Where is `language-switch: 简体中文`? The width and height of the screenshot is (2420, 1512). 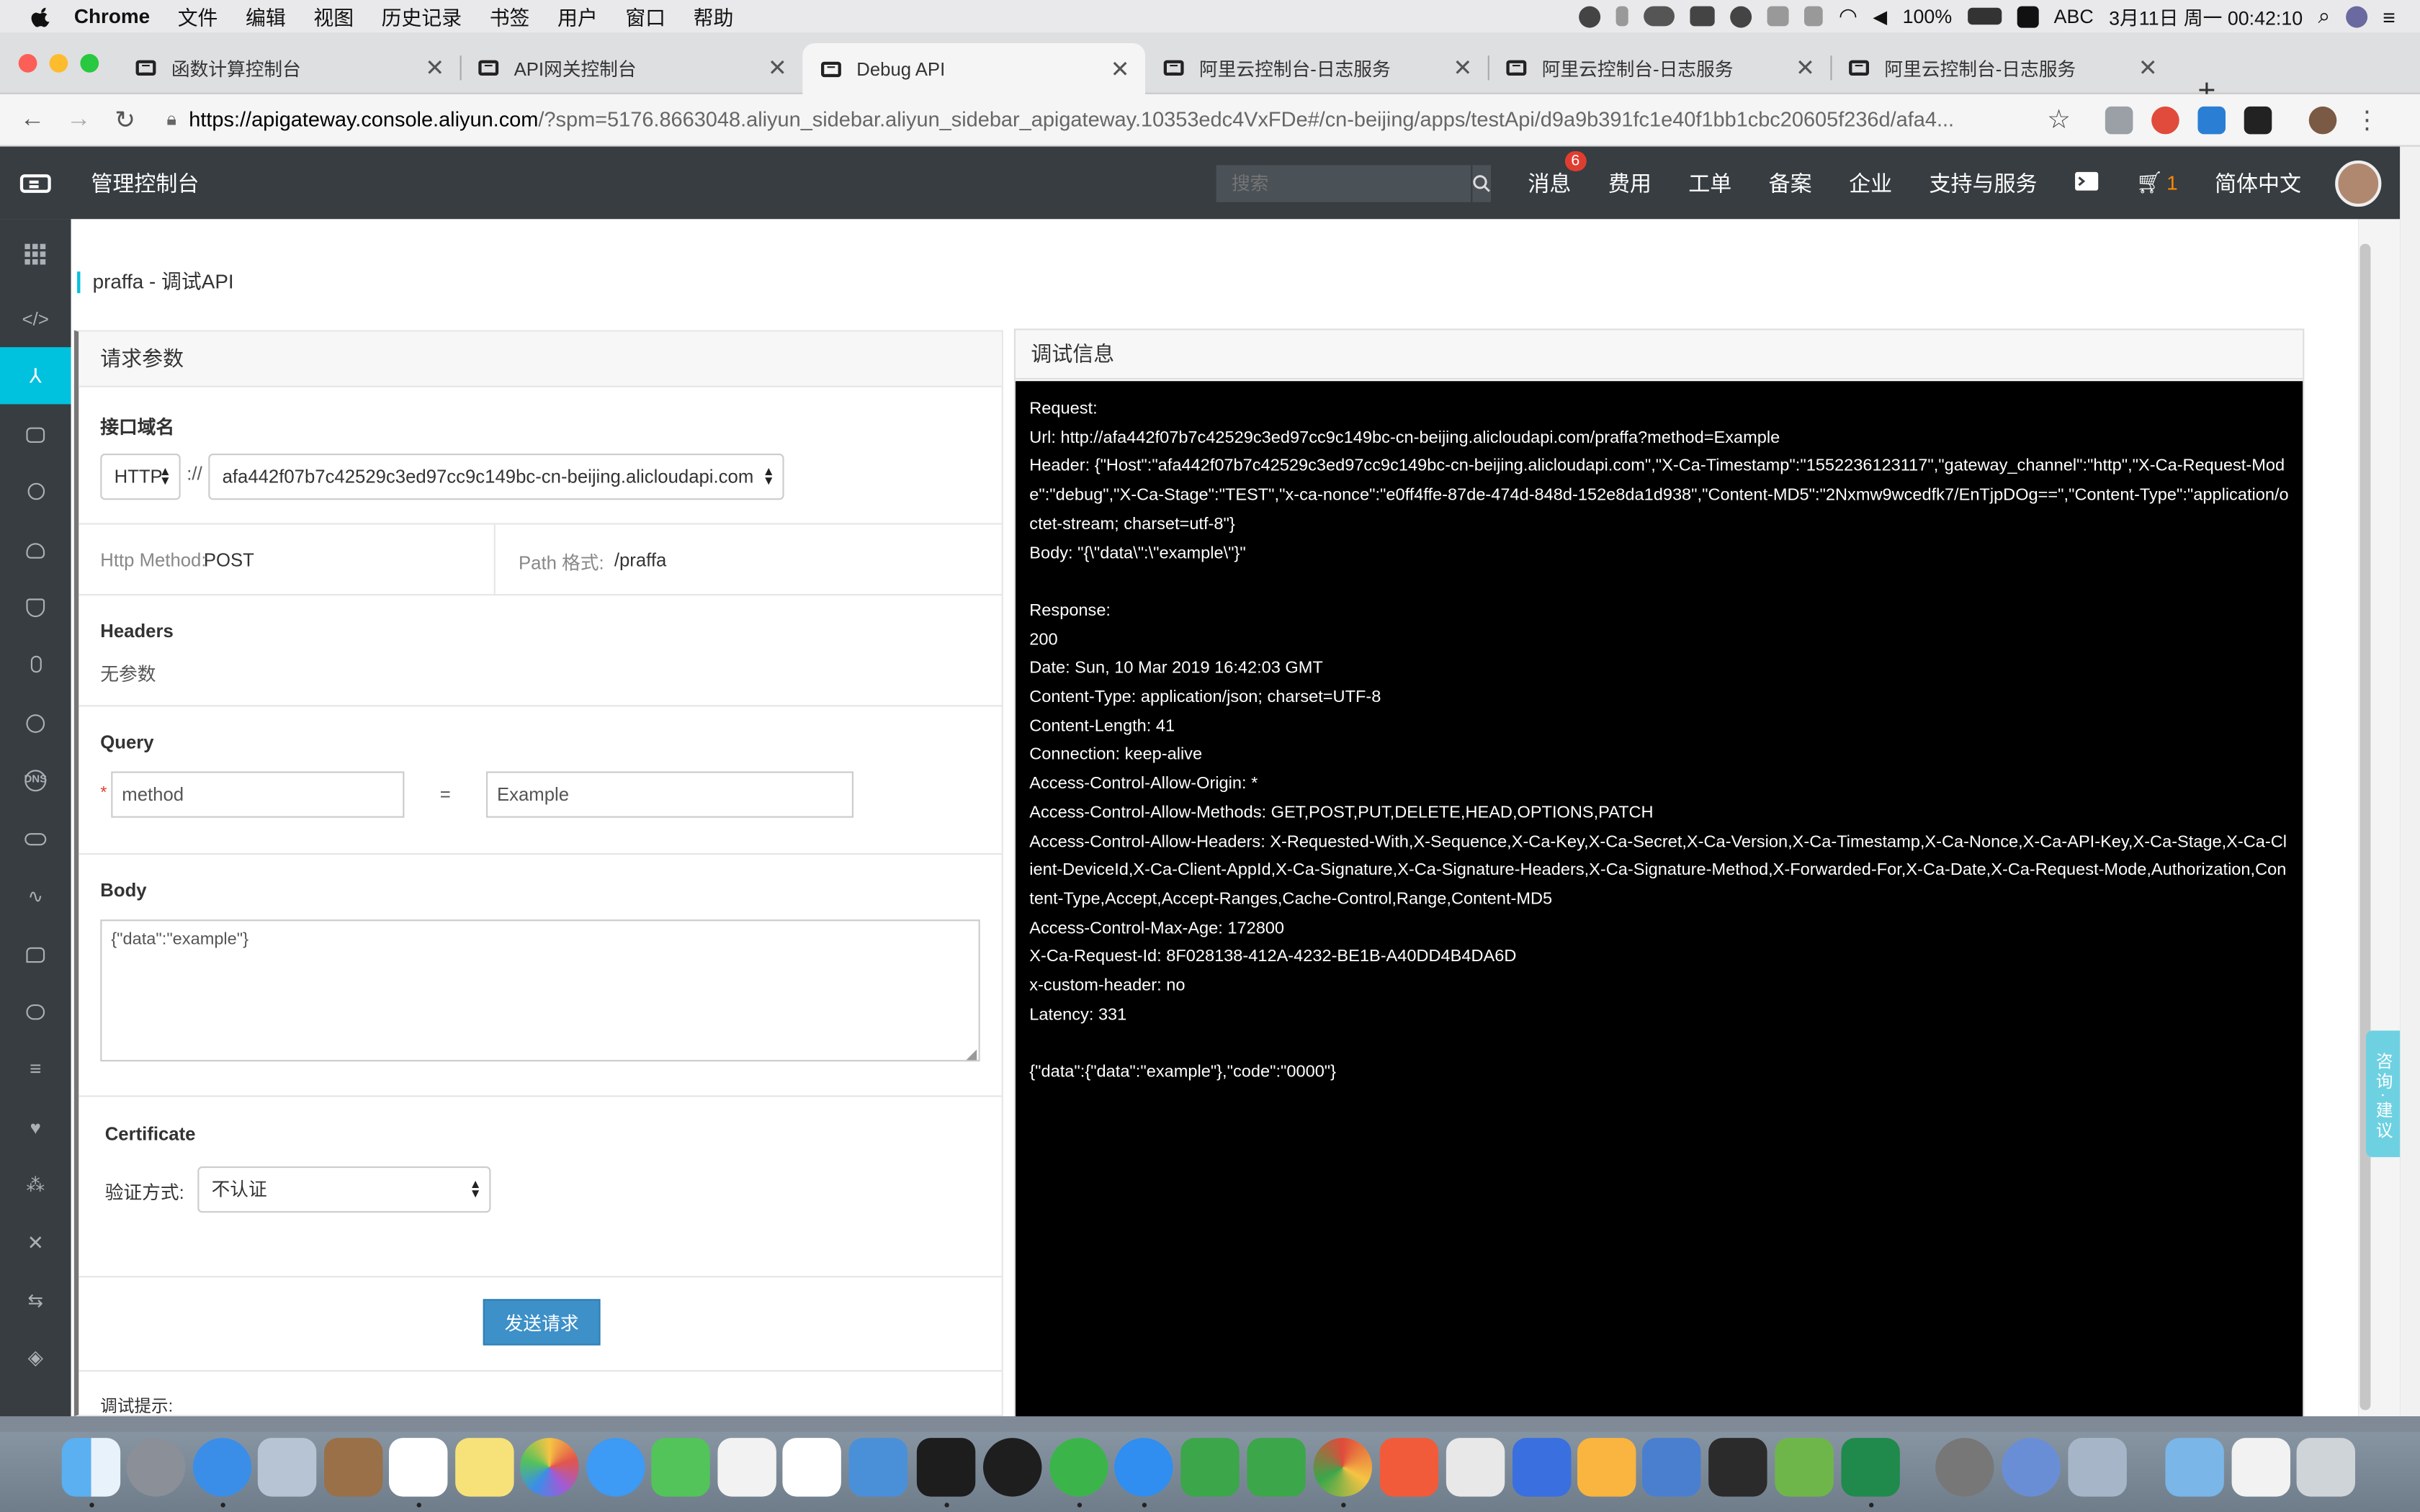 language-switch: 简体中文 is located at coordinates (2258, 183).